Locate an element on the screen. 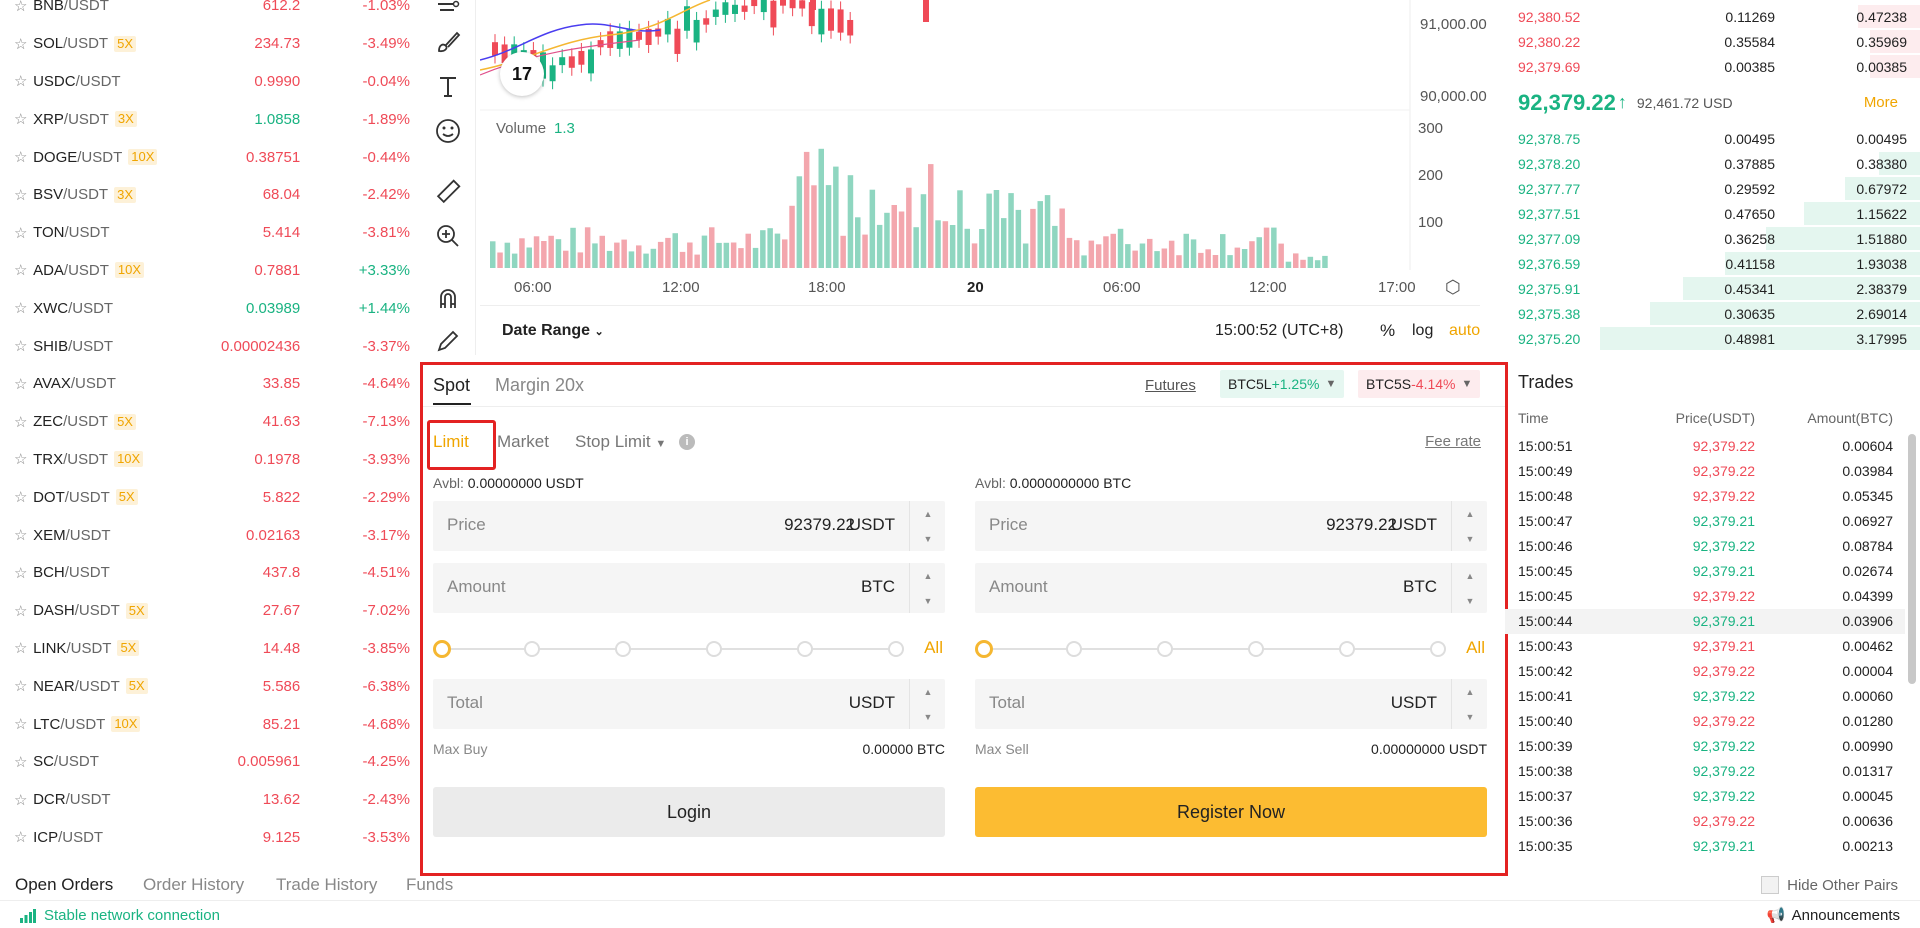 This screenshot has width=1920, height=928. pencil-lock-icon is located at coordinates (448, 341).